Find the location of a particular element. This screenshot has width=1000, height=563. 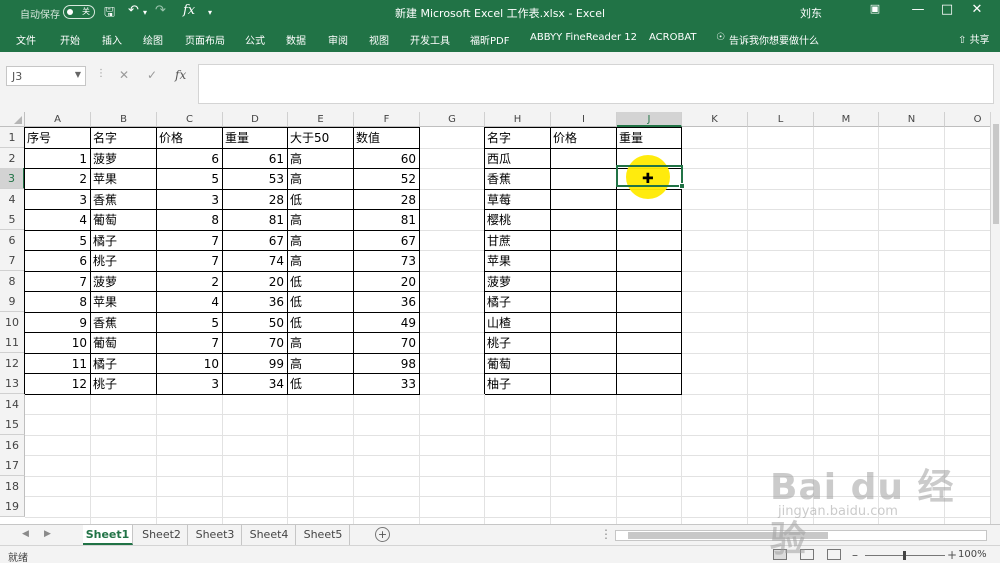

table-cell: 11 is located at coordinates (57, 364).